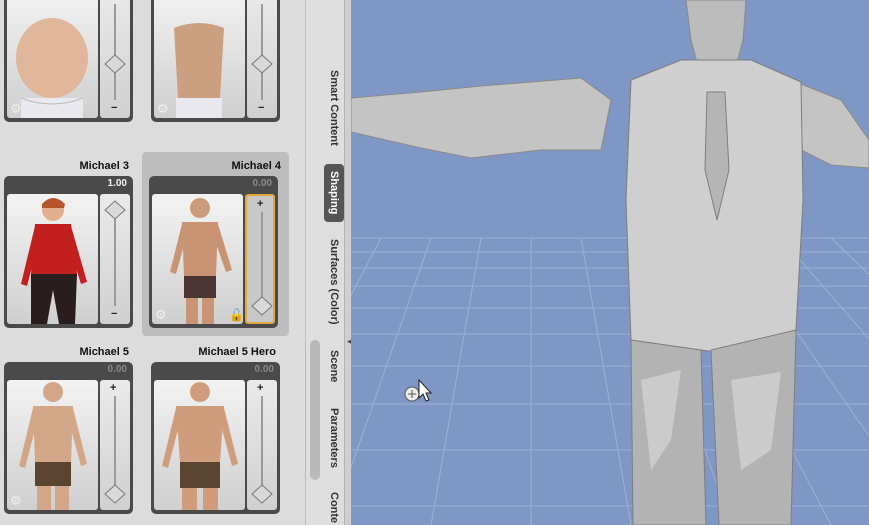 The width and height of the screenshot is (869, 525). What do you see at coordinates (236, 315) in the screenshot?
I see `unlock-icon: 🔓` at bounding box center [236, 315].